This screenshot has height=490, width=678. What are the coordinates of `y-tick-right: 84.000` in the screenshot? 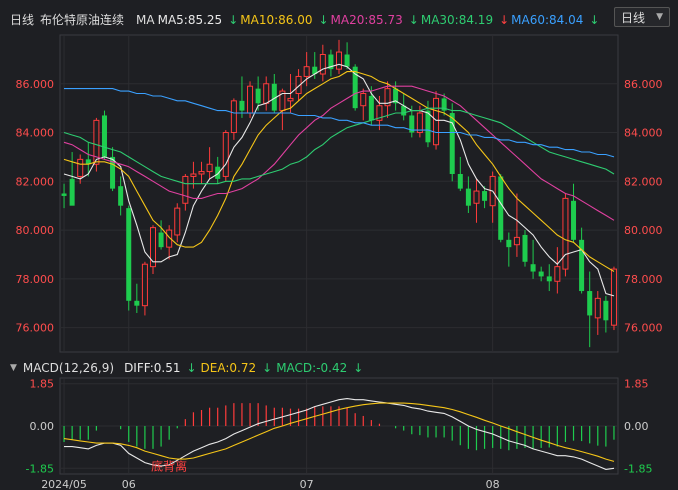 It's located at (643, 133).